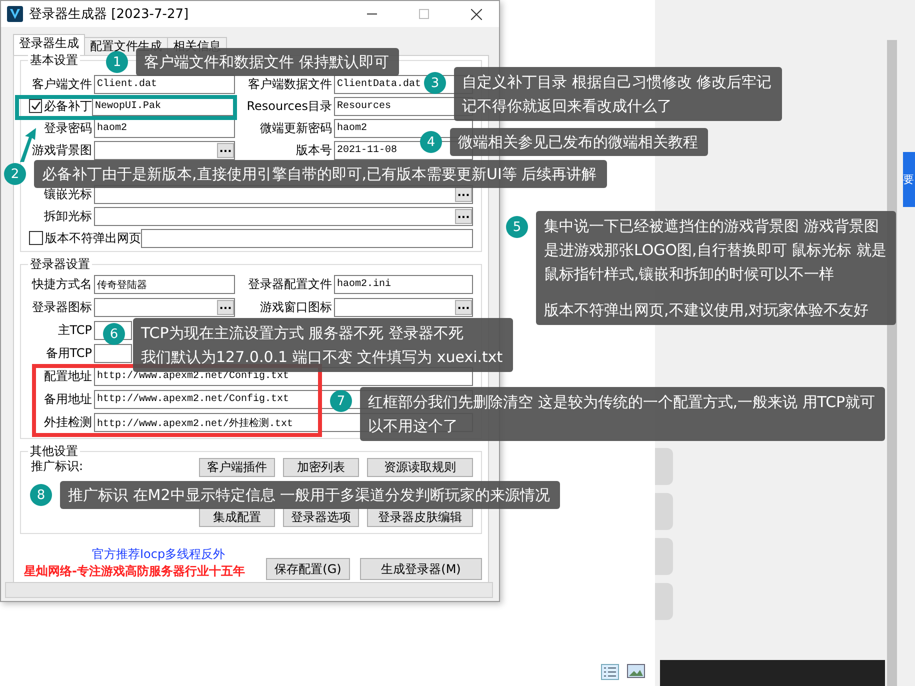 The image size is (915, 686). What do you see at coordinates (308, 569) in the screenshot?
I see `action-button: 保存配置(G)` at bounding box center [308, 569].